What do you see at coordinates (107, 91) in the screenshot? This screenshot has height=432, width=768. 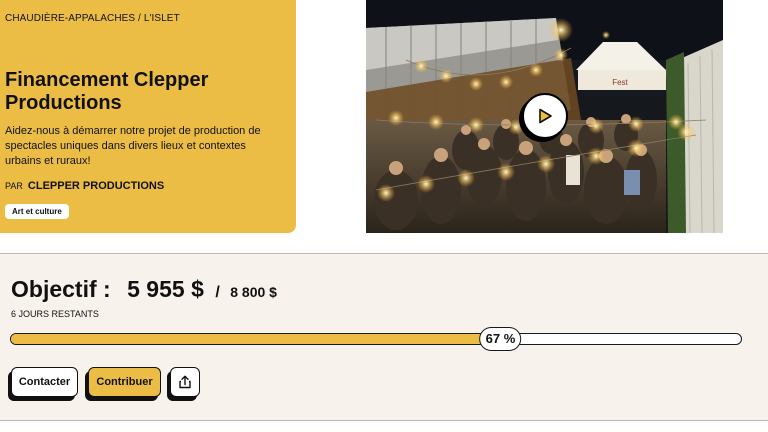 I see `project-title: Financement Clepper Productions` at bounding box center [107, 91].